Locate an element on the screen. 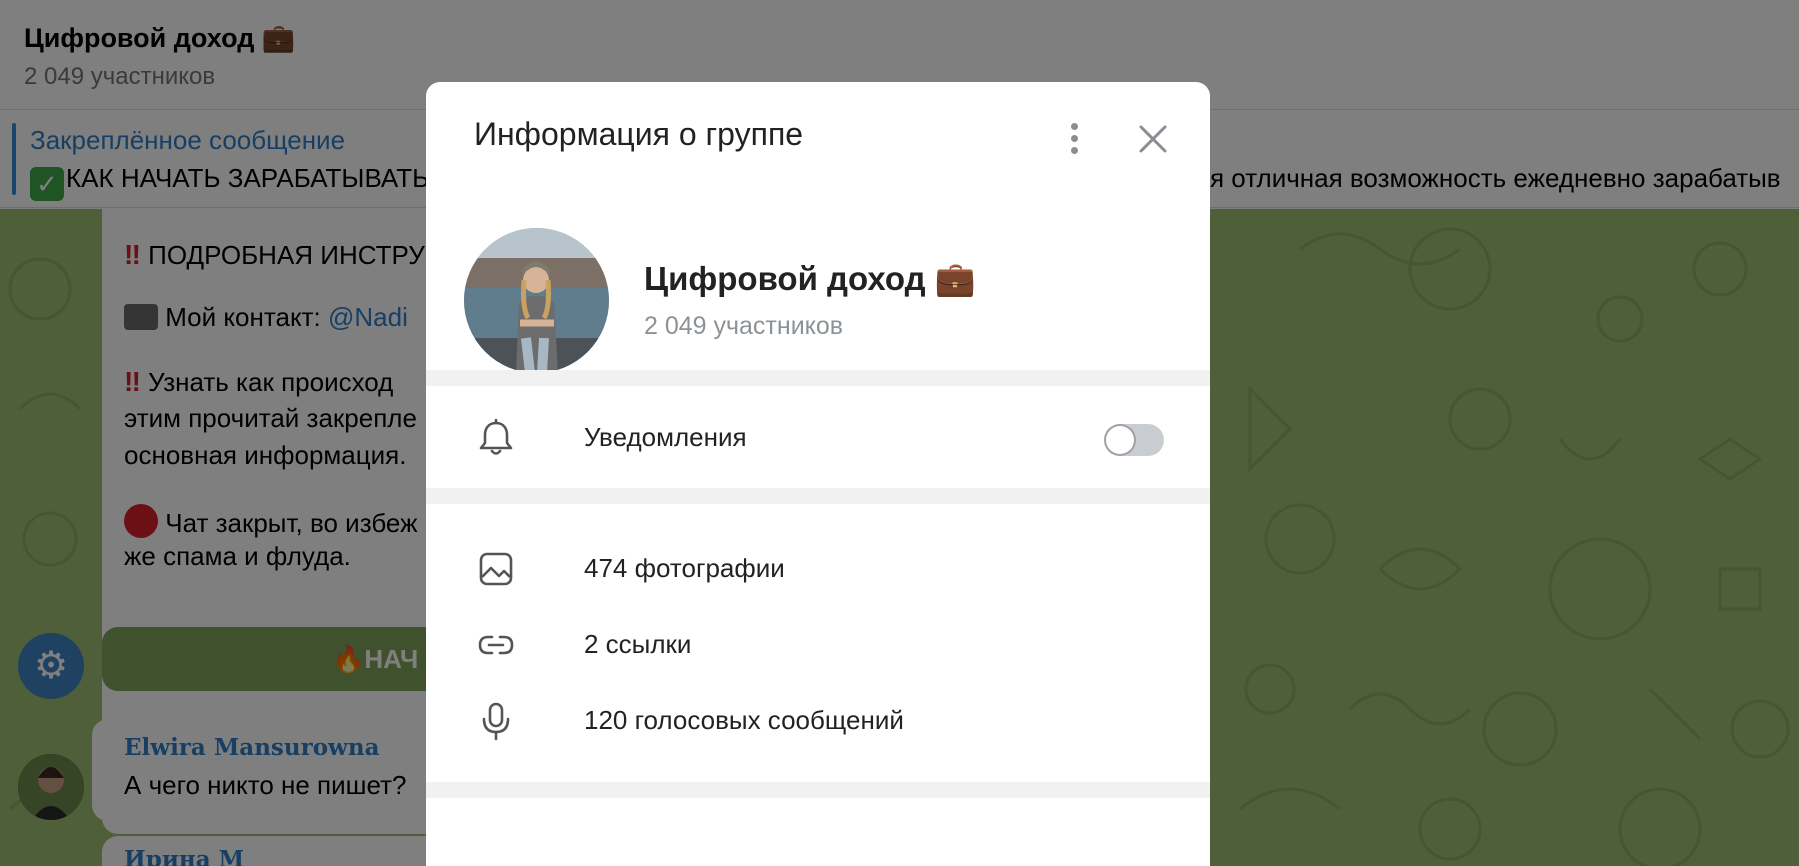 This screenshot has height=866, width=1799. dialog-title: Информация о группе is located at coordinates (639, 134).